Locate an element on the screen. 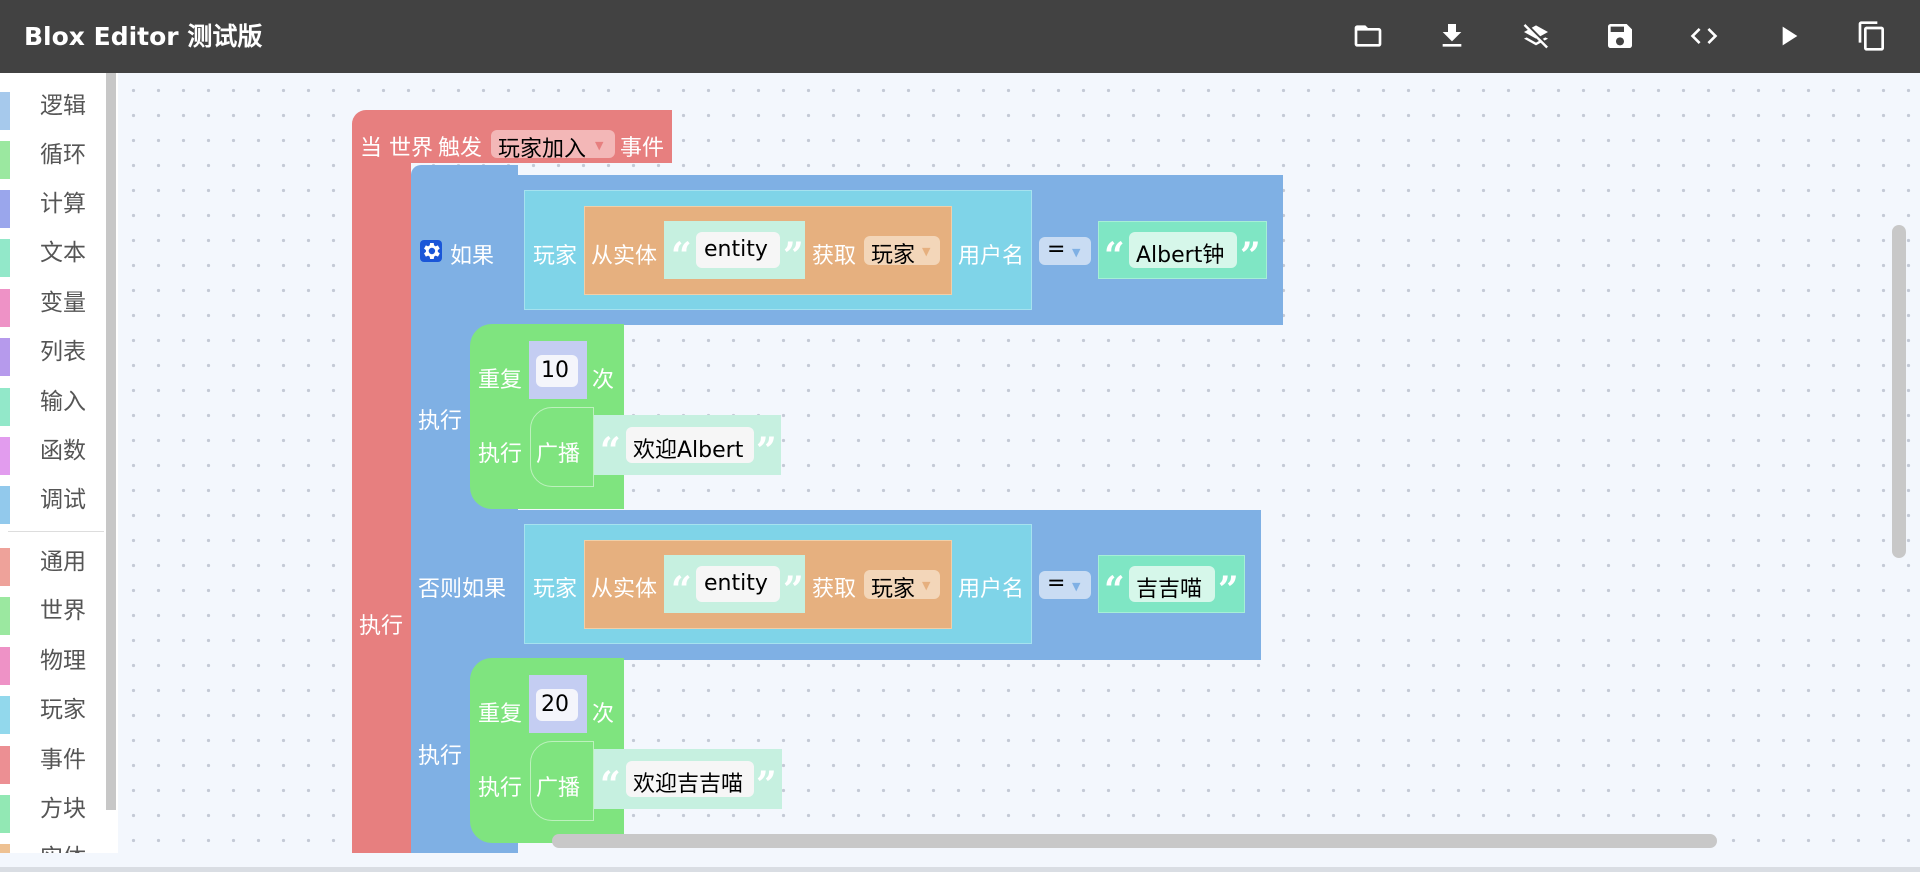 The height and width of the screenshot is (872, 1920). repeat-count-field: 10 is located at coordinates (557, 371).